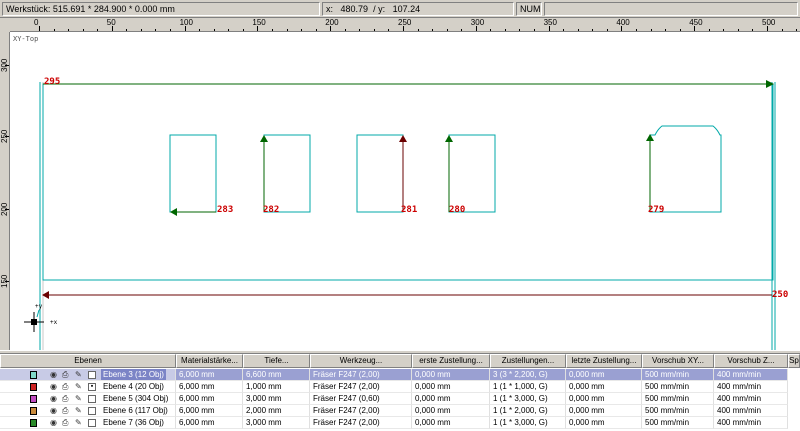  What do you see at coordinates (276, 411) in the screenshot?
I see `layer-depth-cell: 2,000 mm` at bounding box center [276, 411].